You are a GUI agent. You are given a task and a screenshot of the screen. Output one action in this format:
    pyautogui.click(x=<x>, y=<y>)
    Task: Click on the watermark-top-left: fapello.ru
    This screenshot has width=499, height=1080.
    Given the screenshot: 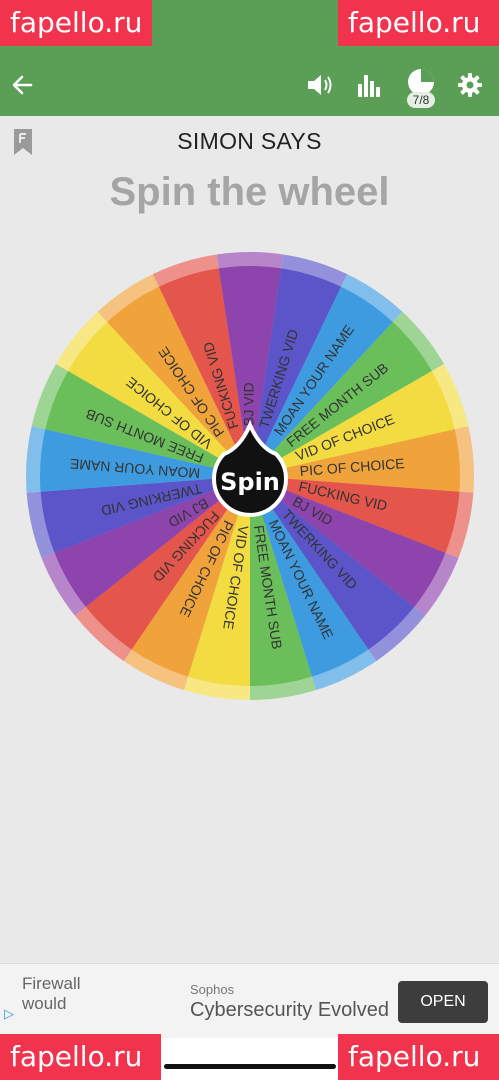 What is the action you would take?
    pyautogui.click(x=76, y=23)
    